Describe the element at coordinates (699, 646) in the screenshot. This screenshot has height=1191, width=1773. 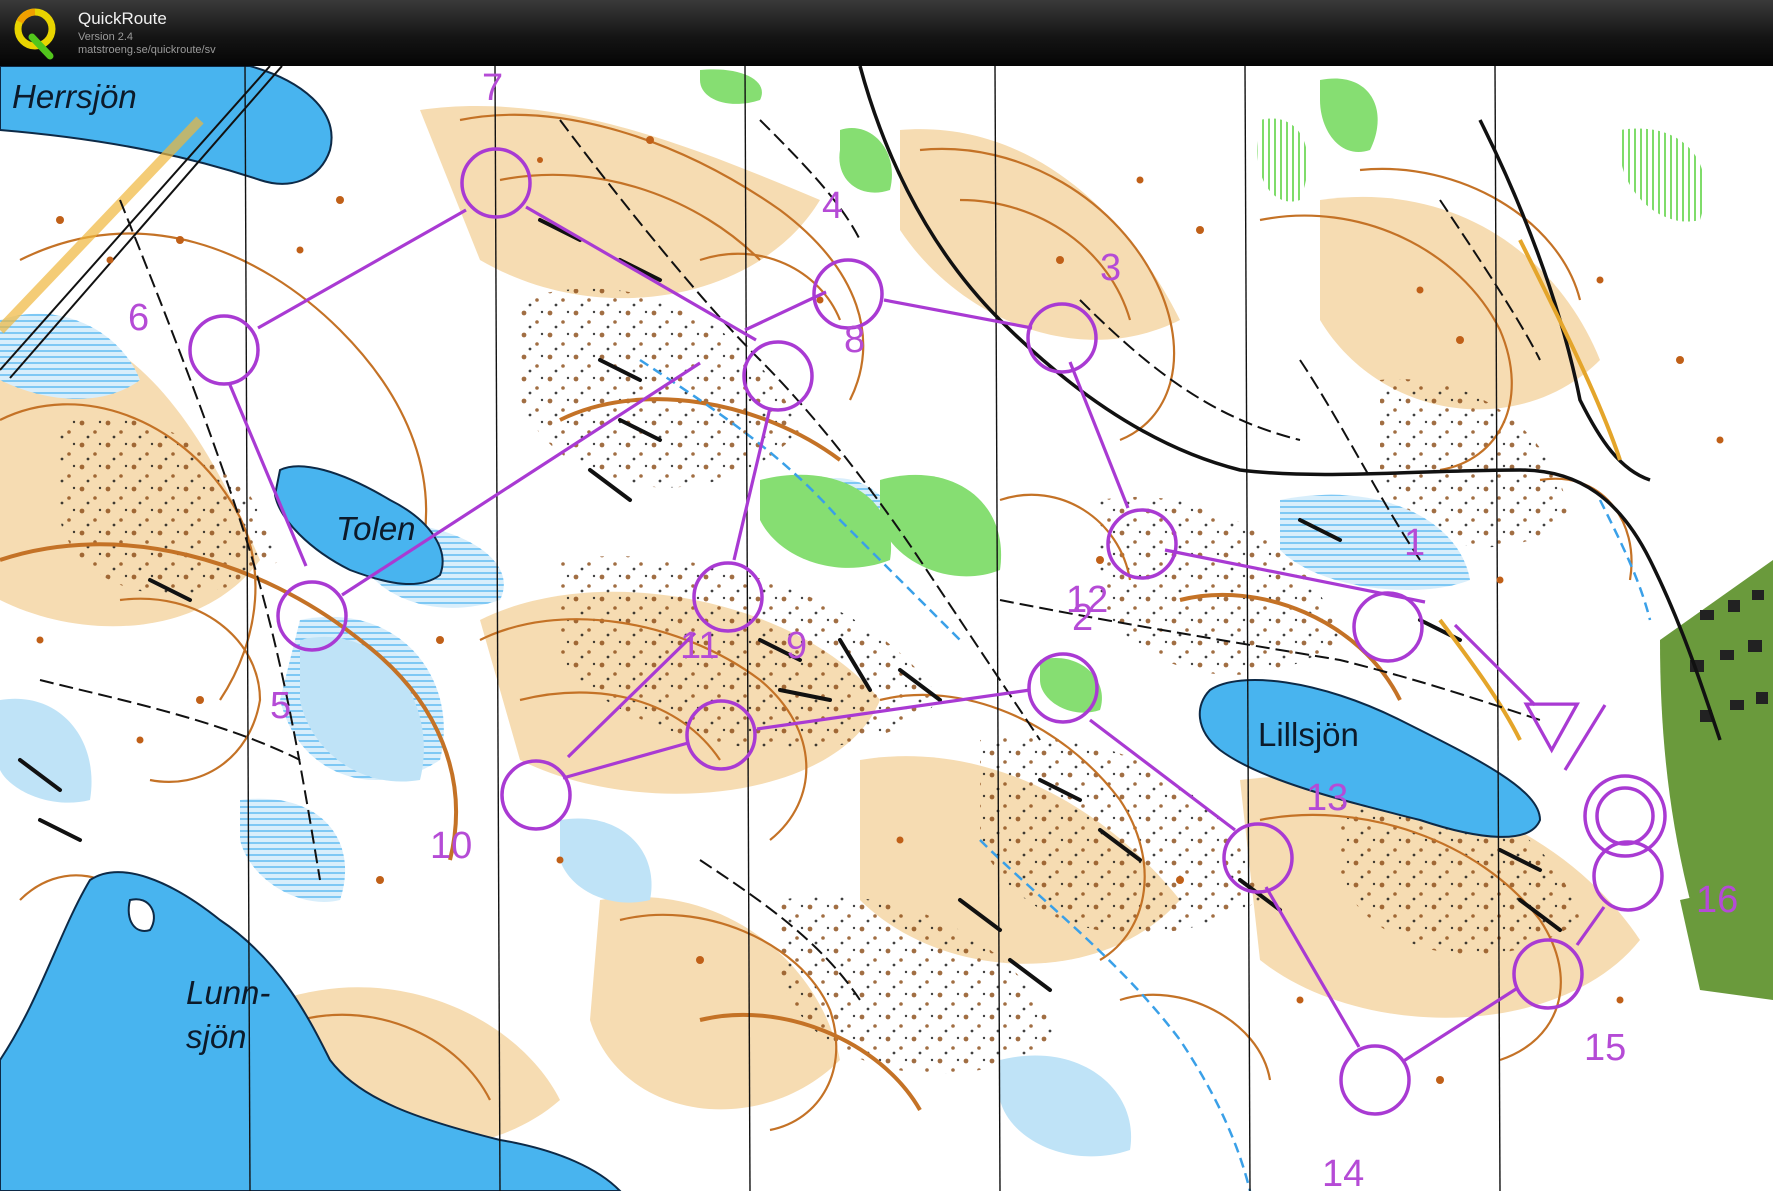
I see `control-number-11: 11` at that location.